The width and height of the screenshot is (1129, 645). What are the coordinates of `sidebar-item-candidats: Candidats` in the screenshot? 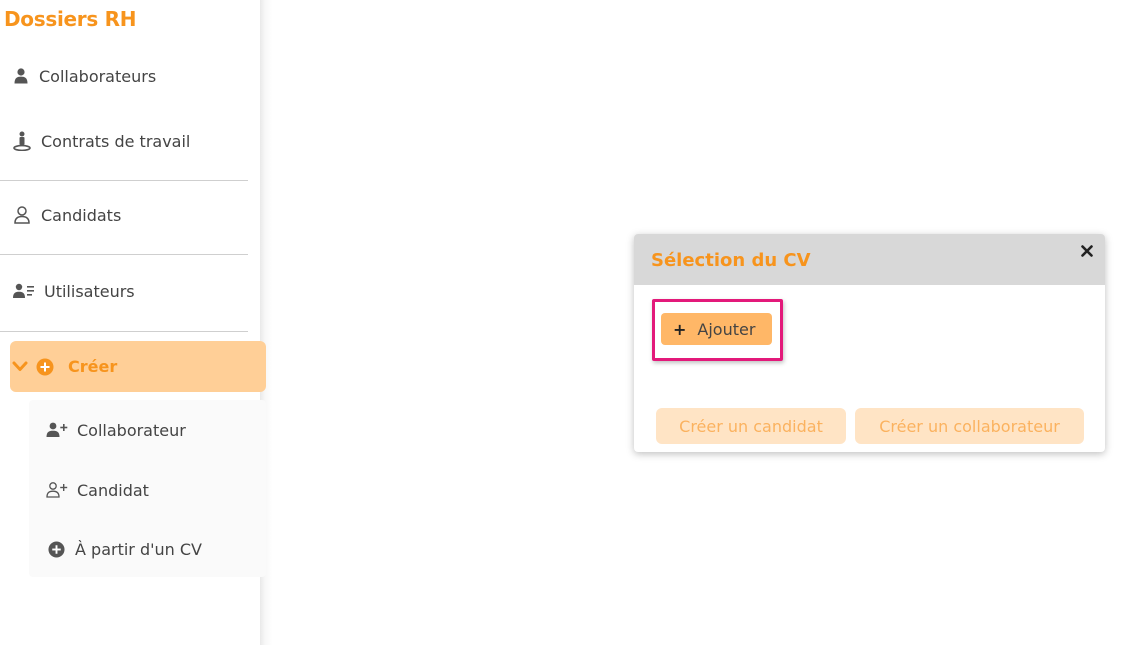 It's located at (124, 215).